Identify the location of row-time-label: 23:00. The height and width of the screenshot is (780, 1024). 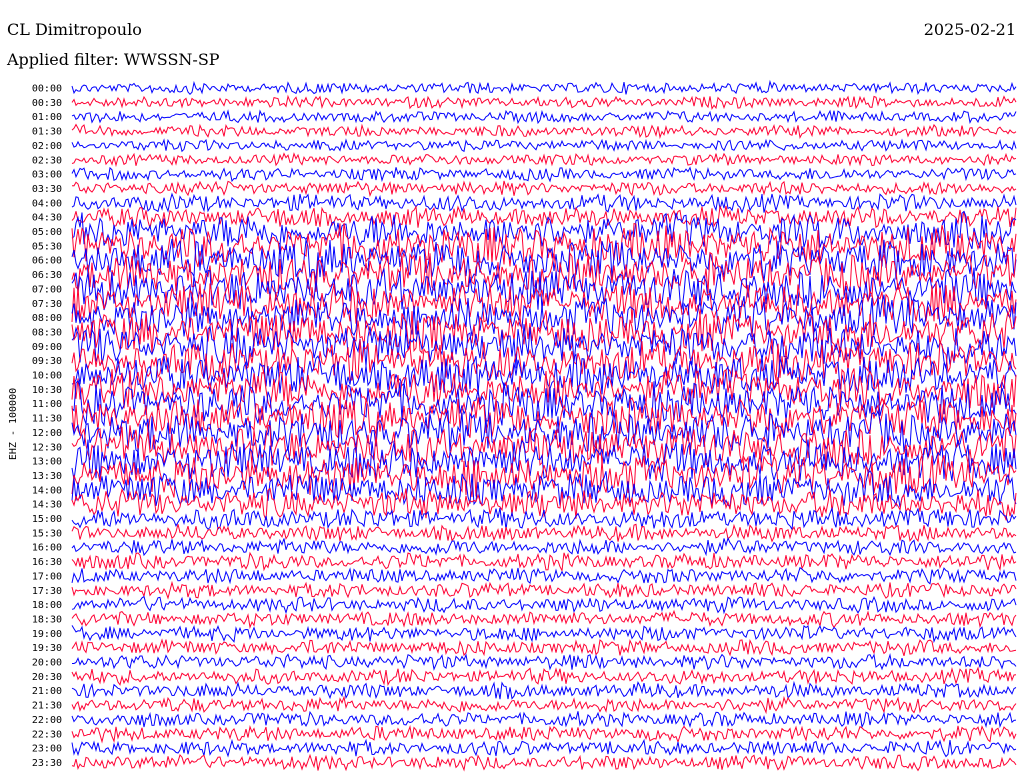
(47, 749).